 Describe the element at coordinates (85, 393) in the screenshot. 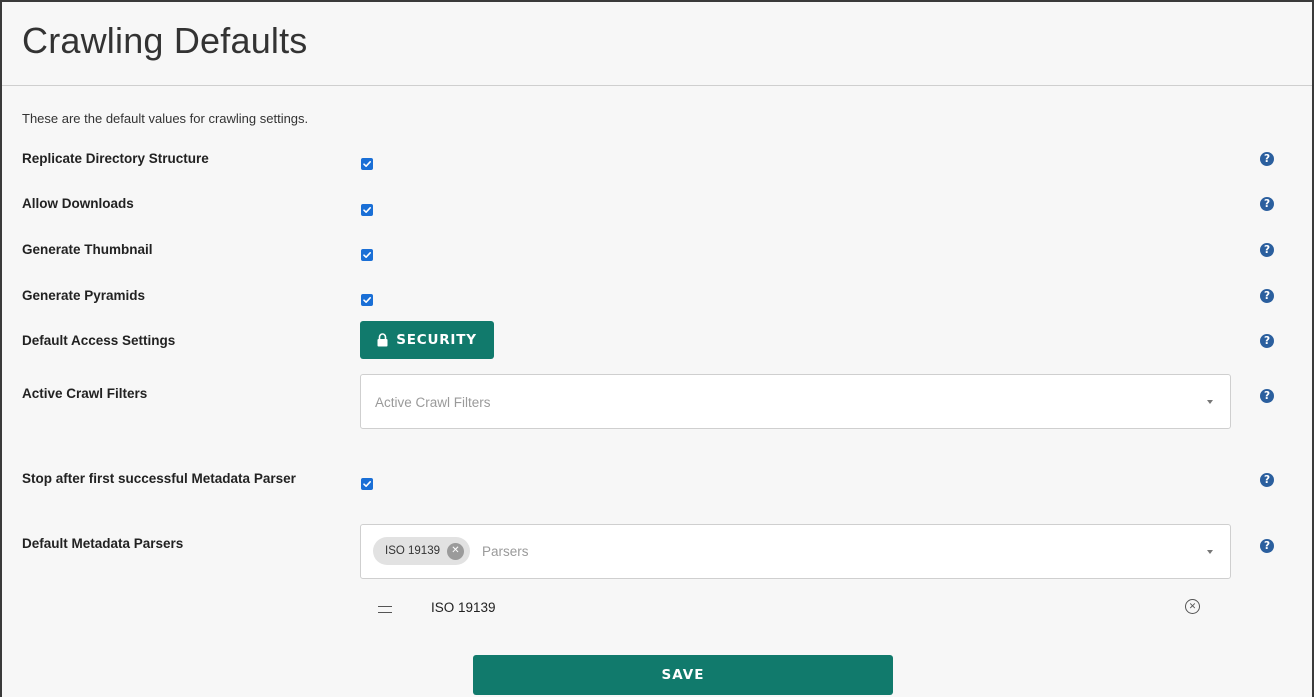

I see `active-crawl-filters-label: Active Crawl Filters` at that location.